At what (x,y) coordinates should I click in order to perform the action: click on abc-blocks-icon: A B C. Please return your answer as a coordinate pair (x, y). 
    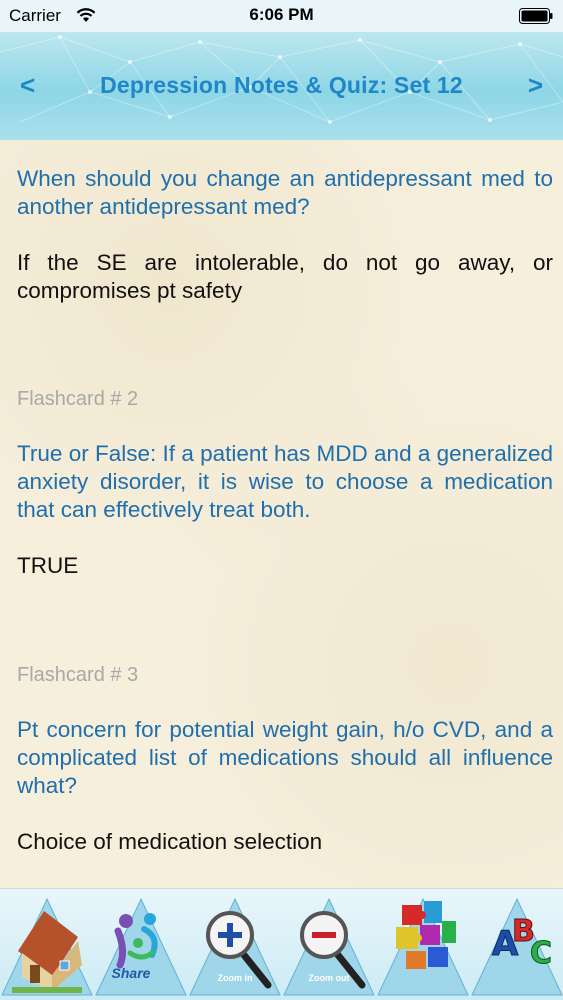
    Looking at the image, I should click on (517, 946).